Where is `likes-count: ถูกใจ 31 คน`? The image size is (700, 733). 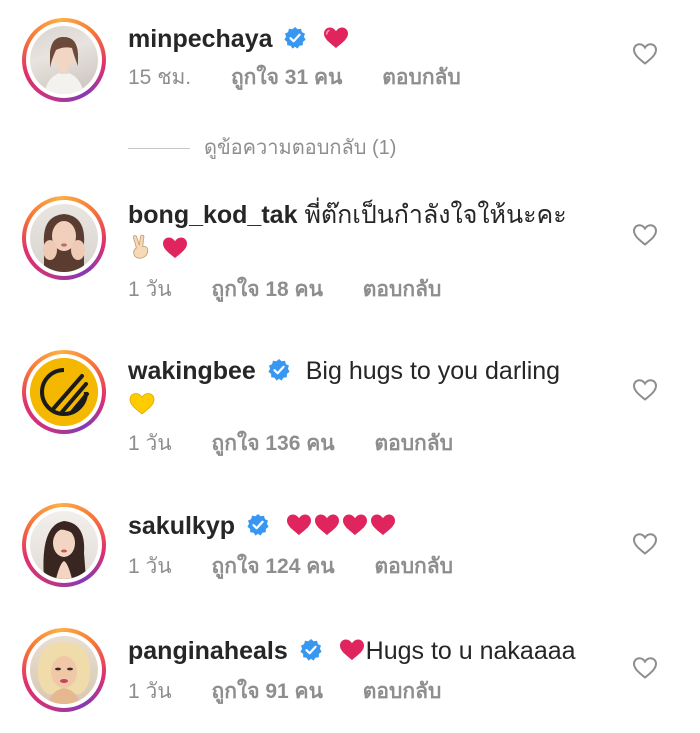
likes-count: ถูกใจ 31 คน is located at coordinates (286, 77).